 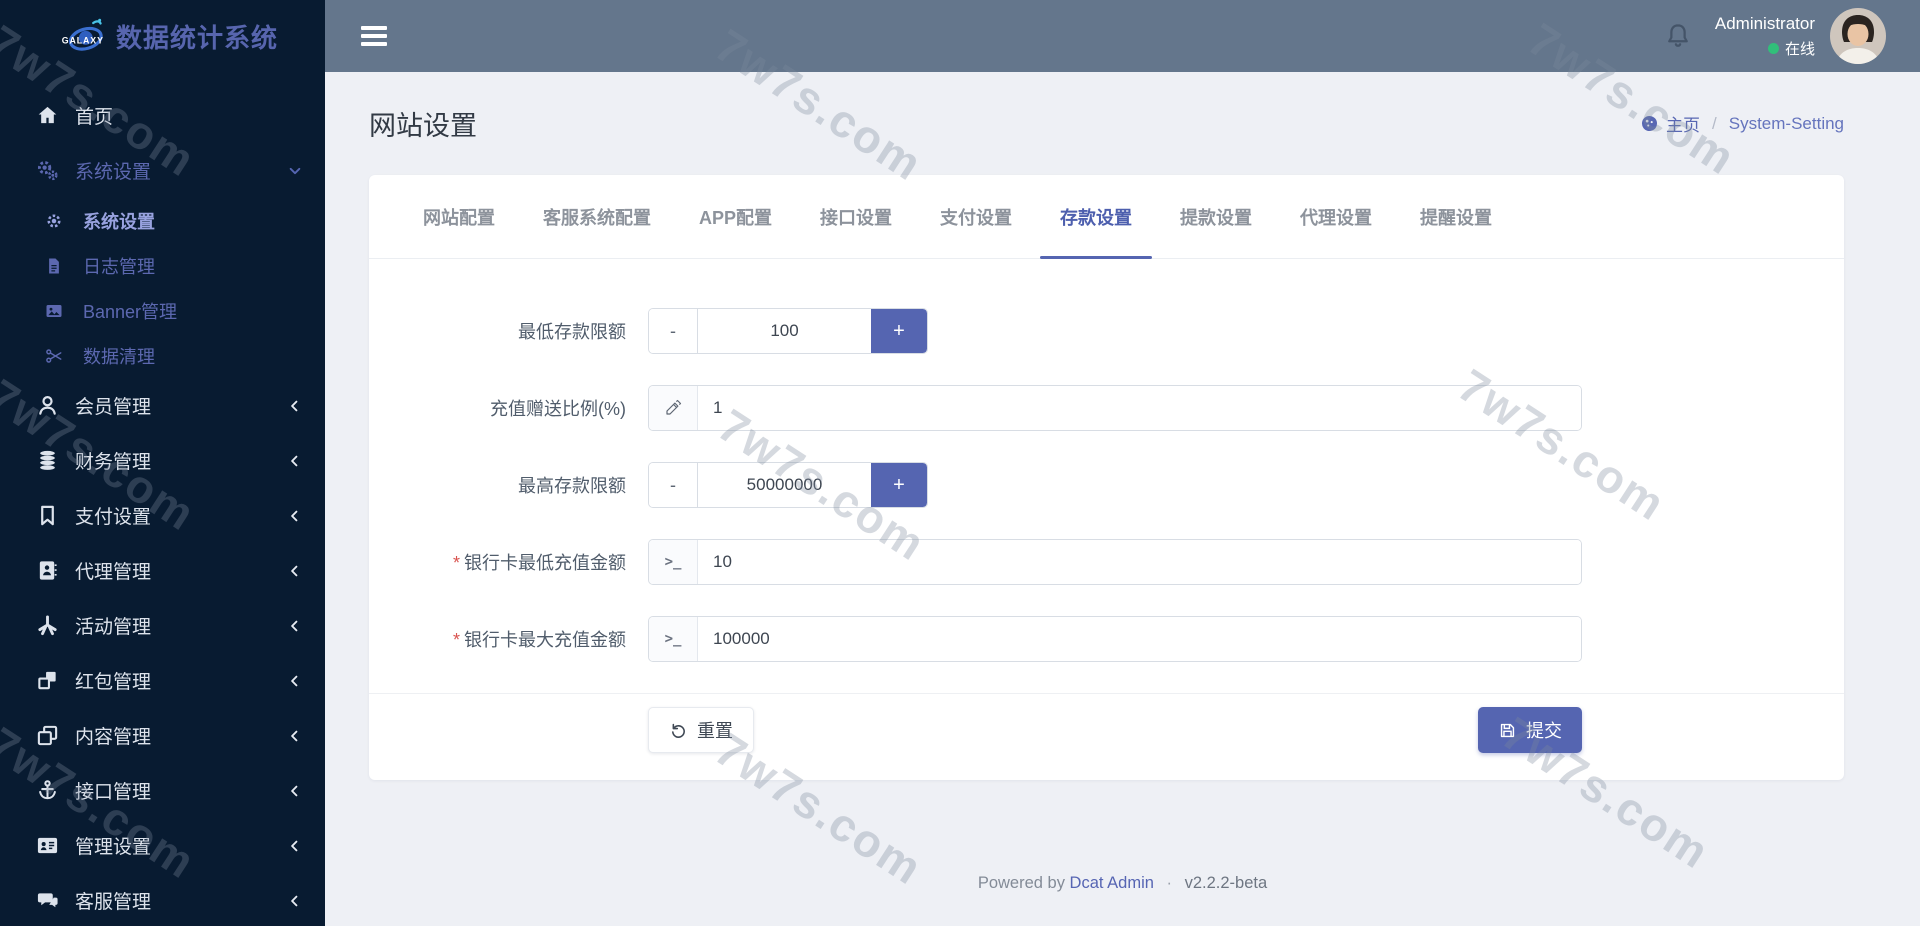 What do you see at coordinates (1216, 216) in the screenshot?
I see `tab-withdrawal-settings: 提款设置` at bounding box center [1216, 216].